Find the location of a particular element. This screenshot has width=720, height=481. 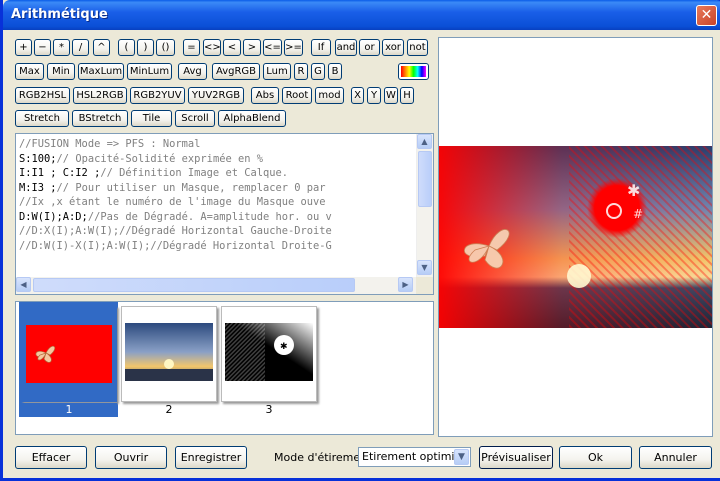

open-button: Ouvrir is located at coordinates (131, 457).